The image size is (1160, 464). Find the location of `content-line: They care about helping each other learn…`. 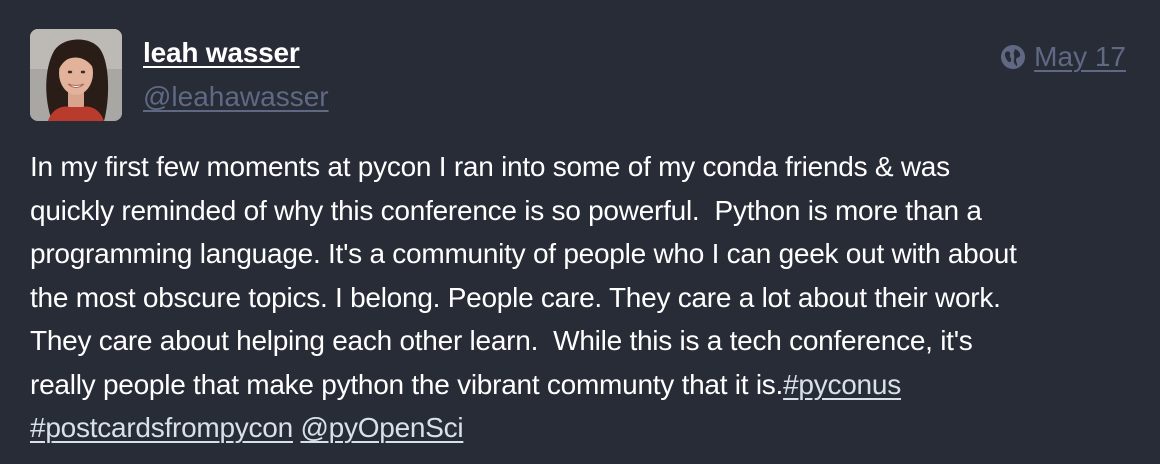

content-line: They care about helping each other learn… is located at coordinates (501, 340).